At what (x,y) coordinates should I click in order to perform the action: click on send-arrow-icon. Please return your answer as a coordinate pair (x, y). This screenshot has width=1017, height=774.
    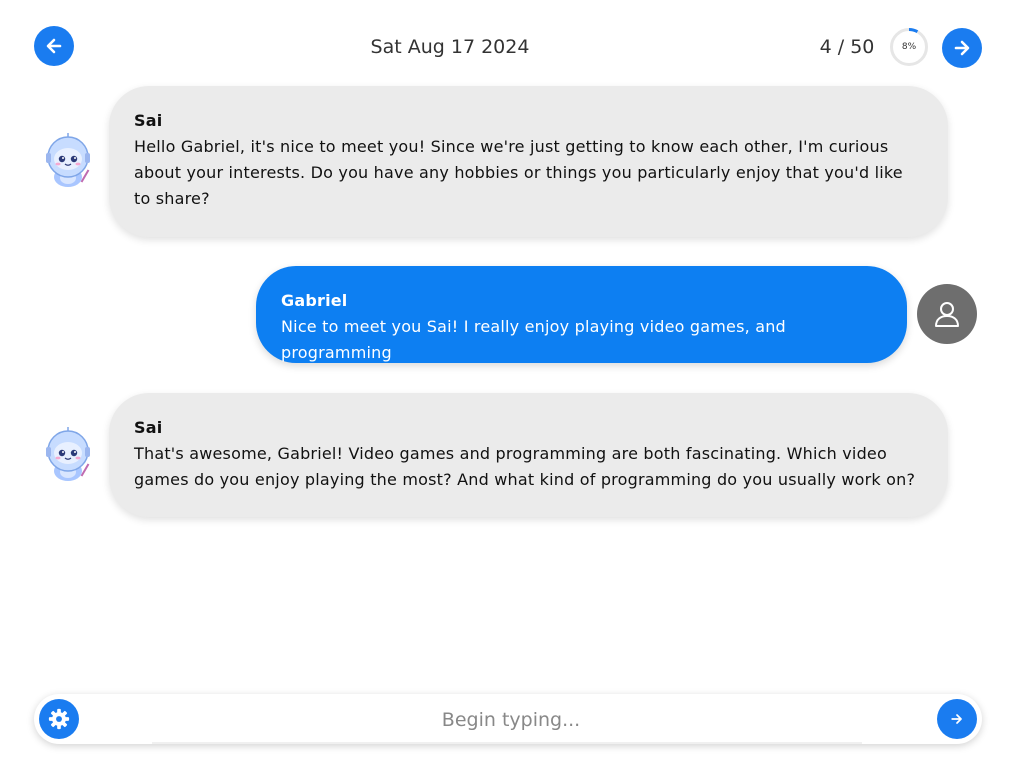
    Looking at the image, I should click on (956, 719).